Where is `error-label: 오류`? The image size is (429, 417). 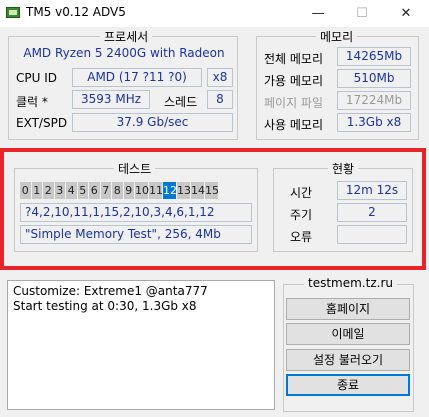
error-label: 오류 is located at coordinates (301, 237).